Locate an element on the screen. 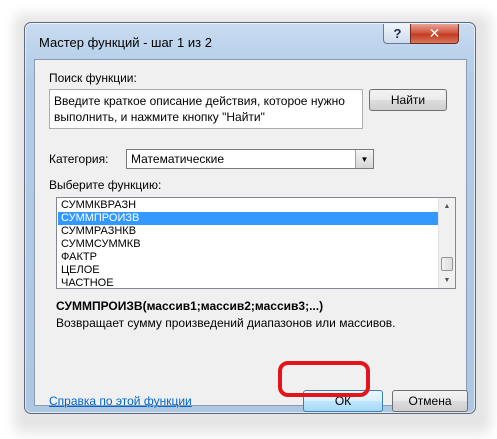  function-help-link: Справка по этой функции is located at coordinates (120, 401).